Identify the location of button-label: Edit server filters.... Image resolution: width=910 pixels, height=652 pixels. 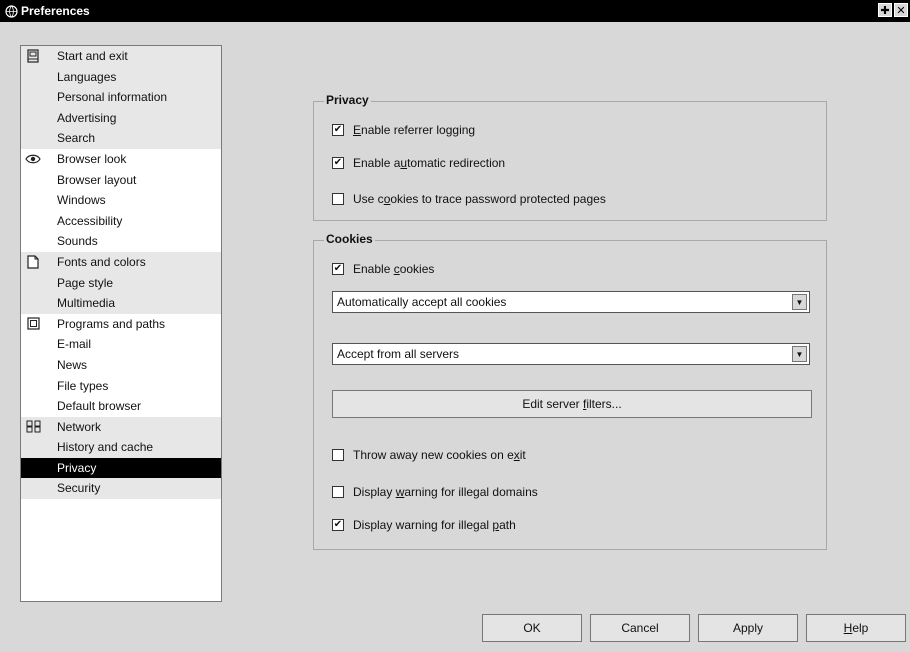
(572, 404).